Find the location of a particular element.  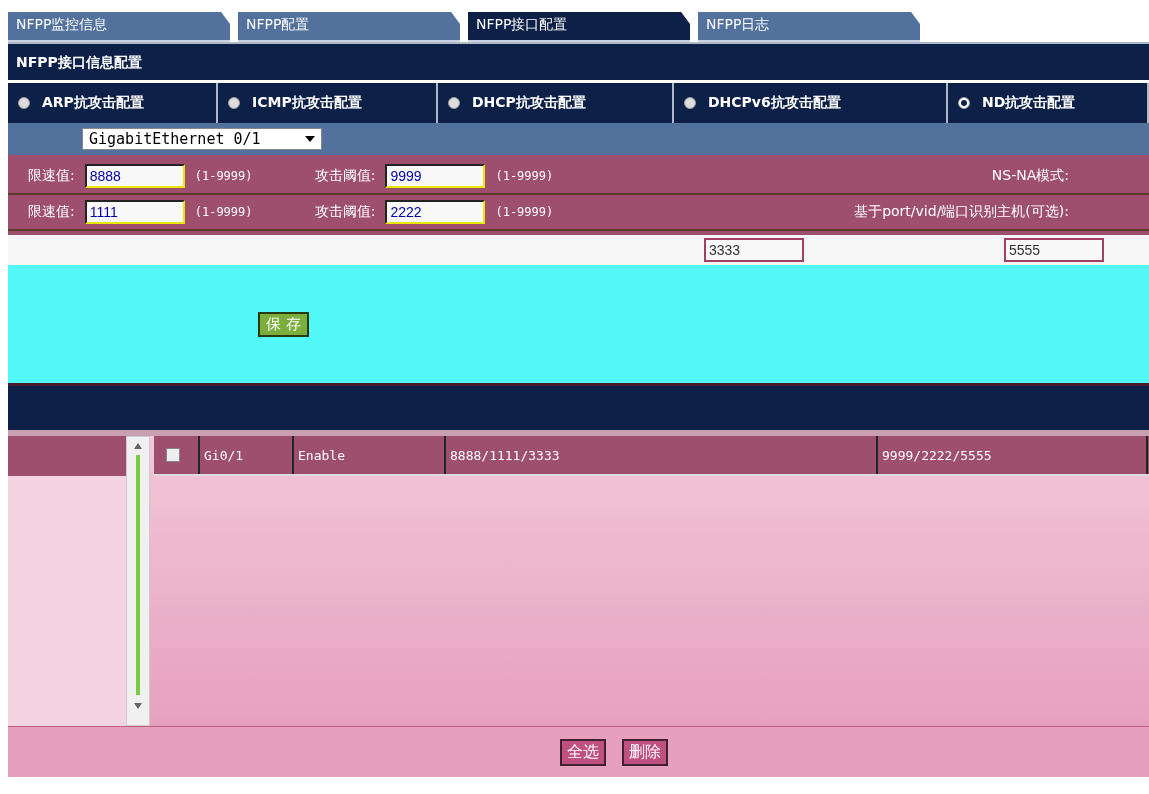

caret-icon is located at coordinates (310, 139).